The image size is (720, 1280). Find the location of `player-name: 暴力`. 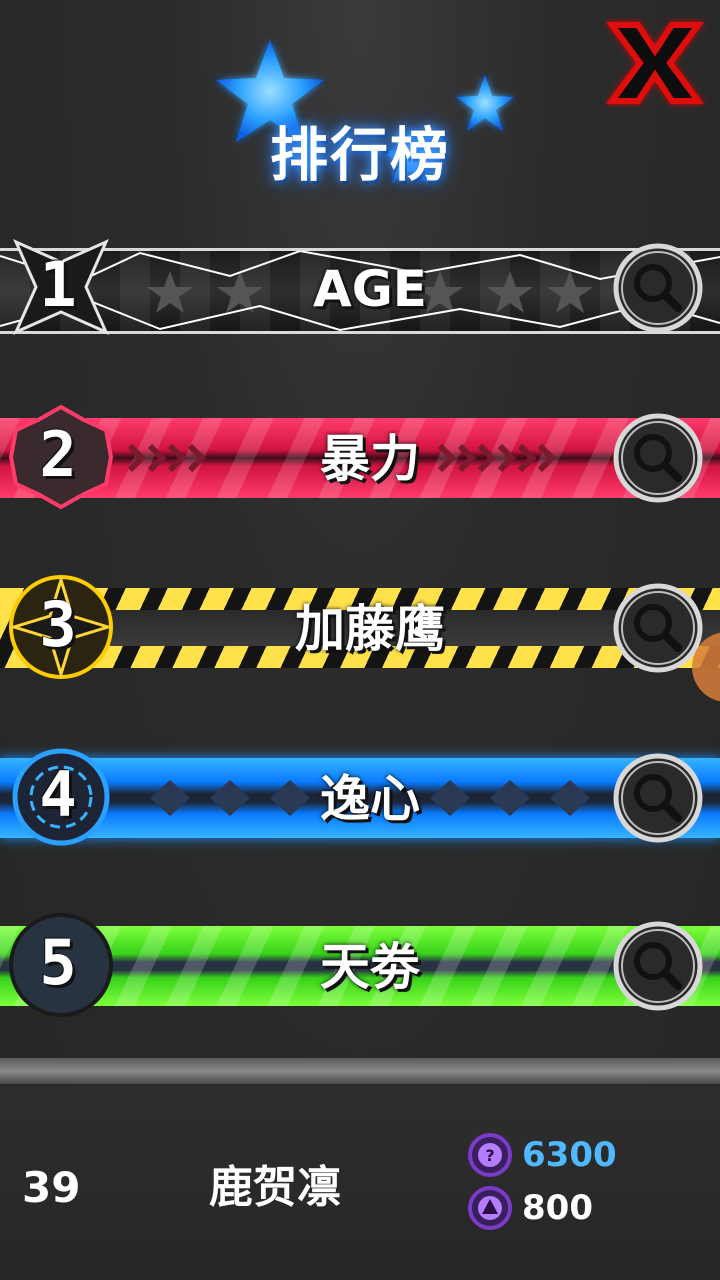

player-name: 暴力 is located at coordinates (370, 459).